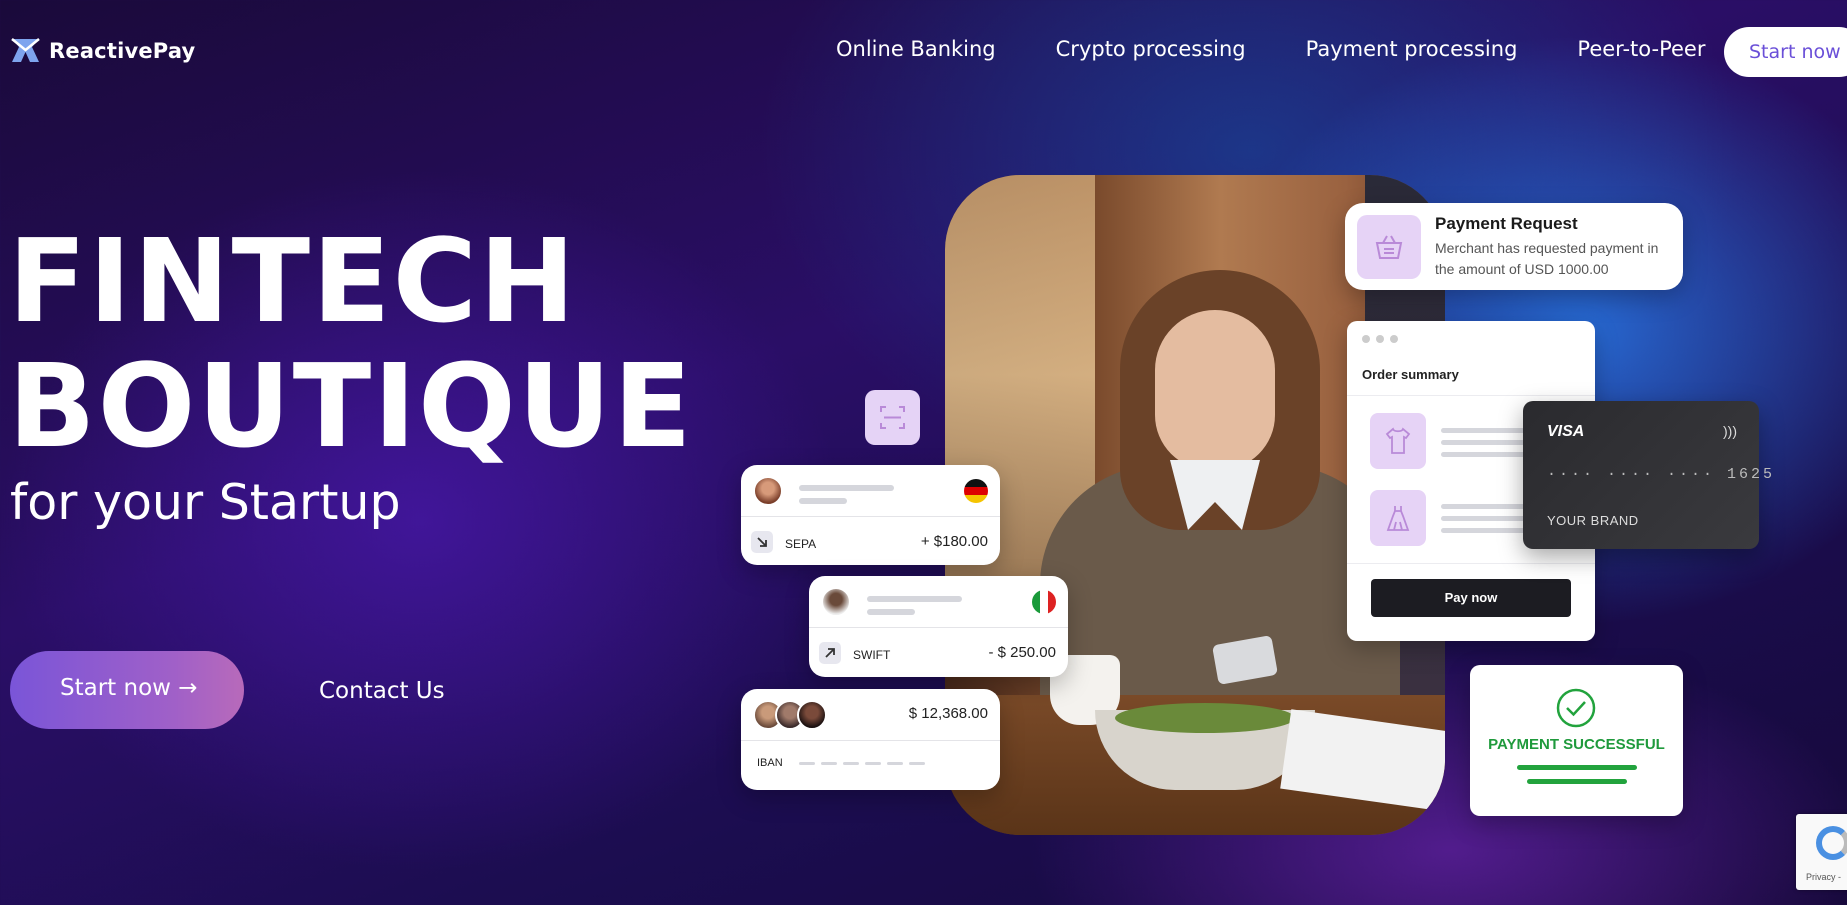 This screenshot has width=1847, height=905. Describe the element at coordinates (1412, 49) in the screenshot. I see `nav-payment-processing: Payment processing` at that location.